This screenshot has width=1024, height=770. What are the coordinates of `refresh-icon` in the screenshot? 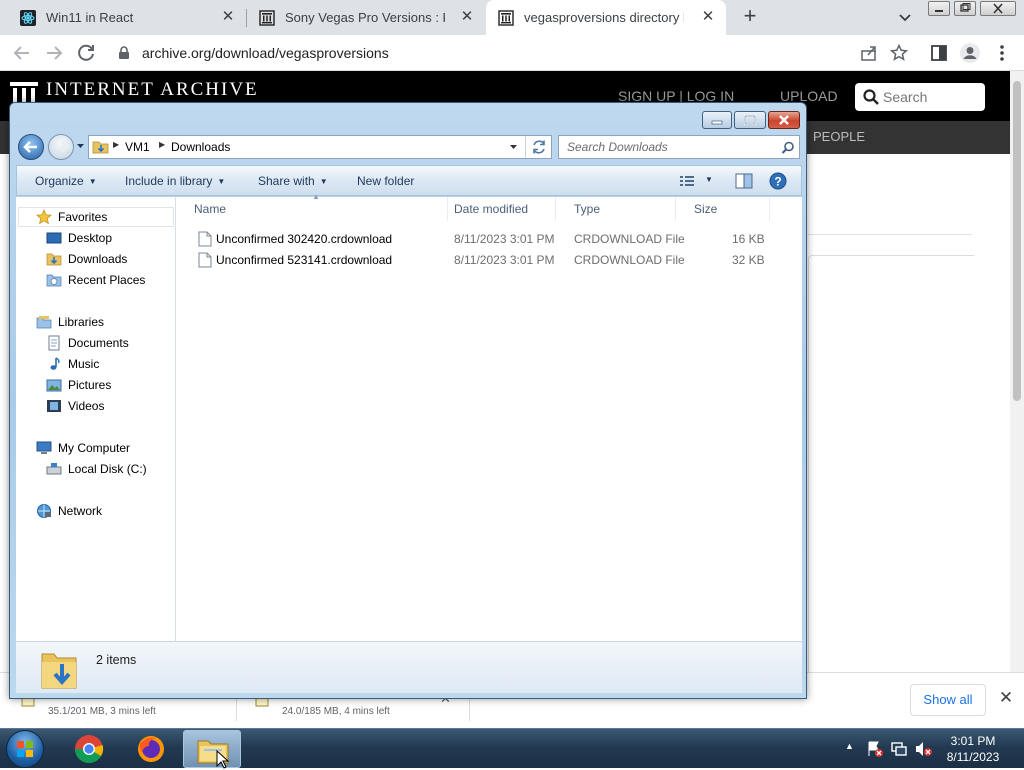 It's located at (539, 147).